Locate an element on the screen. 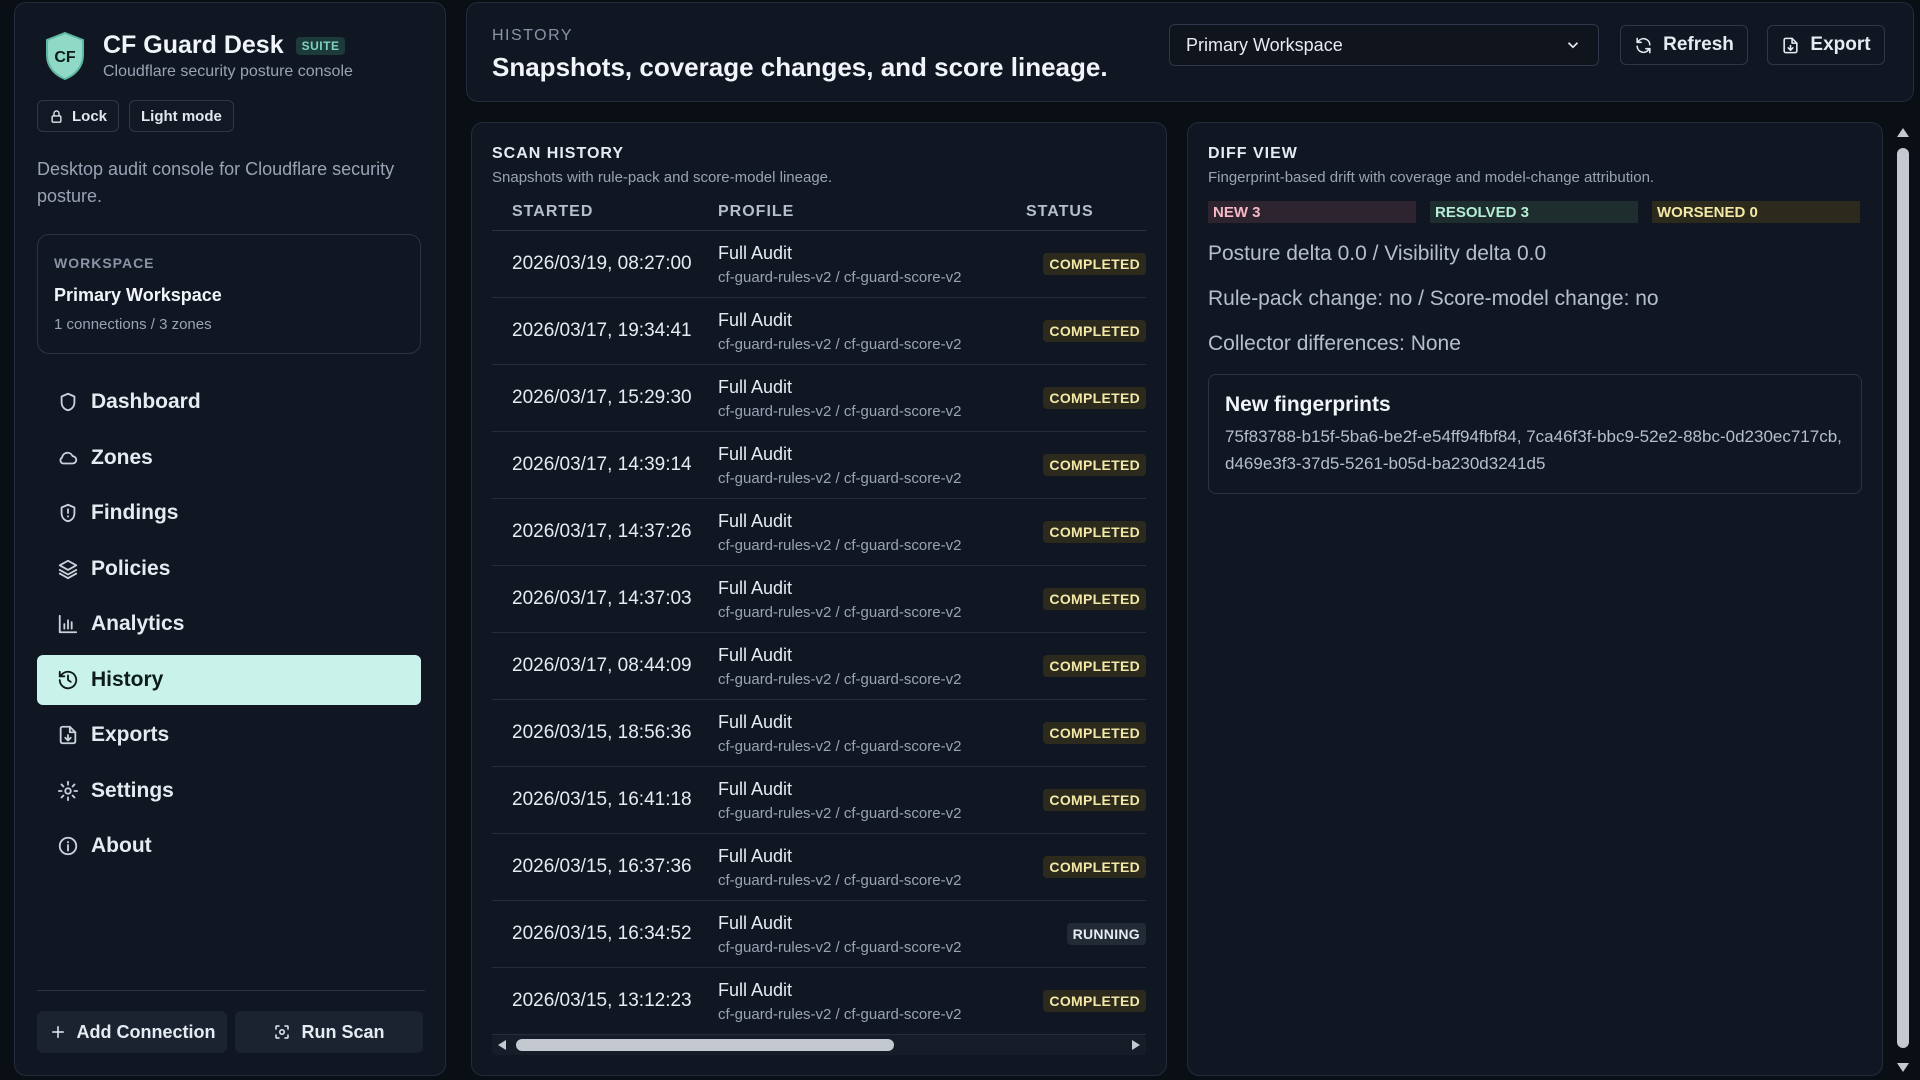  column-header-started: STARTED is located at coordinates (605, 212).